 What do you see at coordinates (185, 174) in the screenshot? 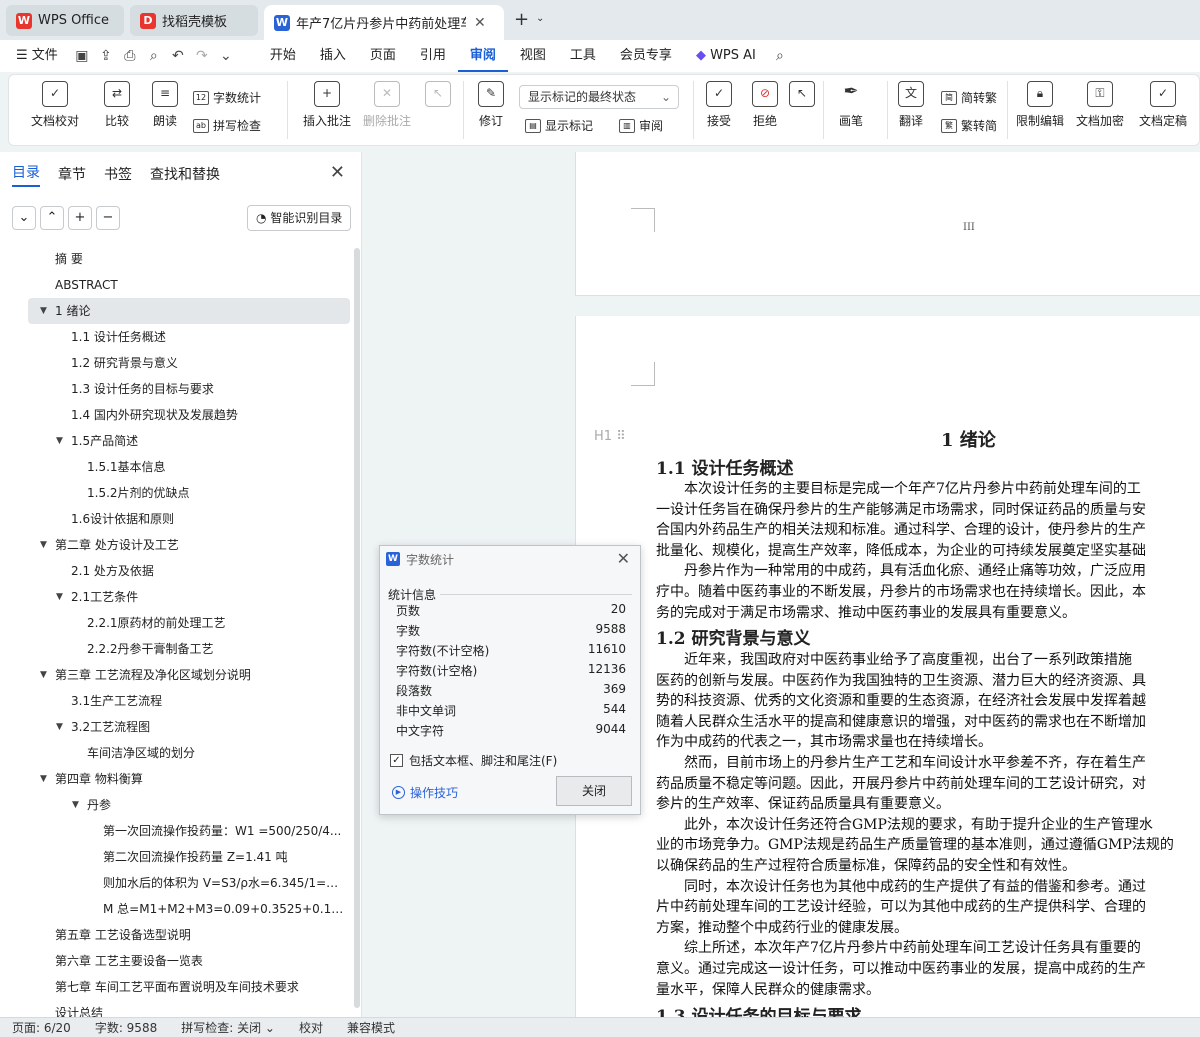
I see `tab-find-replace: 查找和替换` at bounding box center [185, 174].